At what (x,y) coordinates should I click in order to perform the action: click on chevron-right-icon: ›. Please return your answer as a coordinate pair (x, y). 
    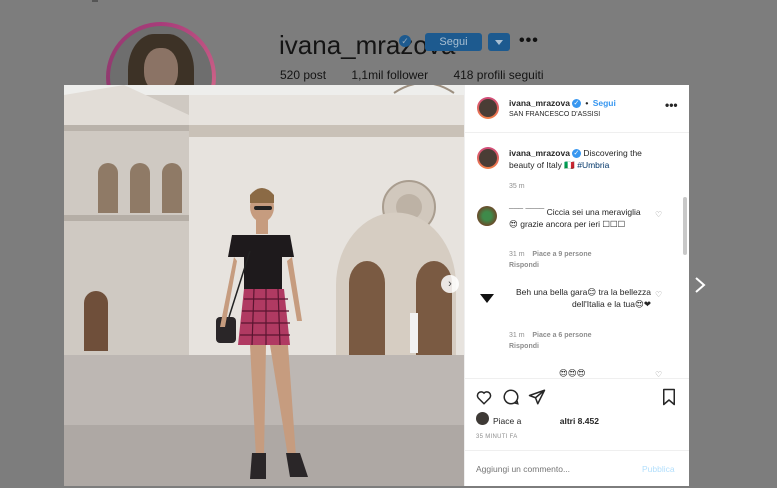
    Looking at the image, I should click on (450, 284).